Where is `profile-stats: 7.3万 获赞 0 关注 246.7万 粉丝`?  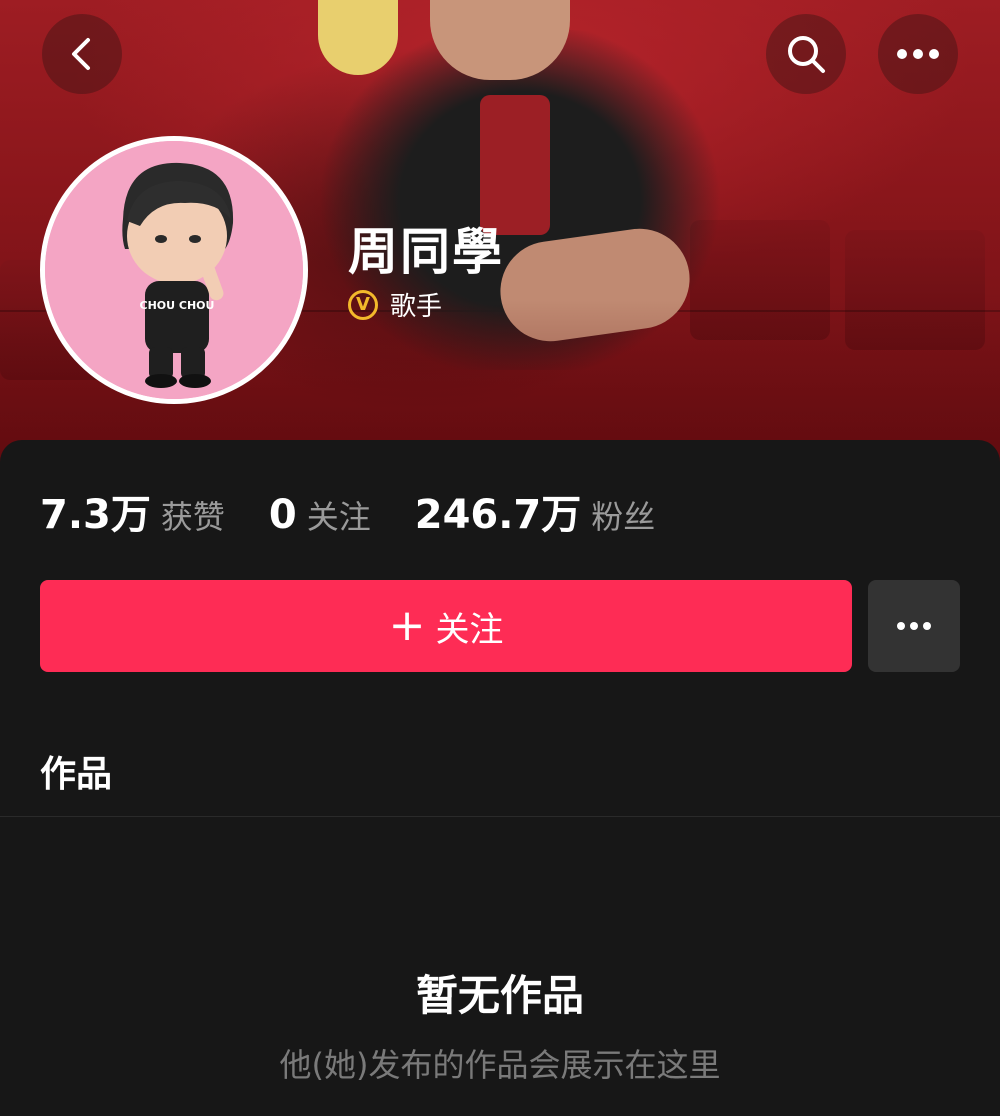 profile-stats: 7.3万 获赞 0 关注 246.7万 粉丝 is located at coordinates (369, 511).